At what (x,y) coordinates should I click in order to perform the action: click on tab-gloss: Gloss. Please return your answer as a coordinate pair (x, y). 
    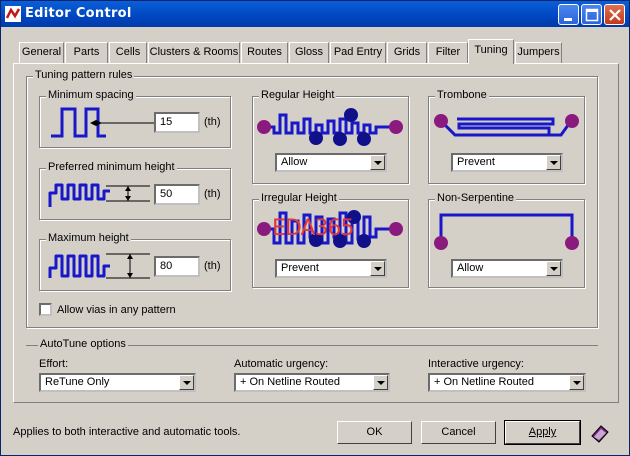
    Looking at the image, I should click on (309, 52).